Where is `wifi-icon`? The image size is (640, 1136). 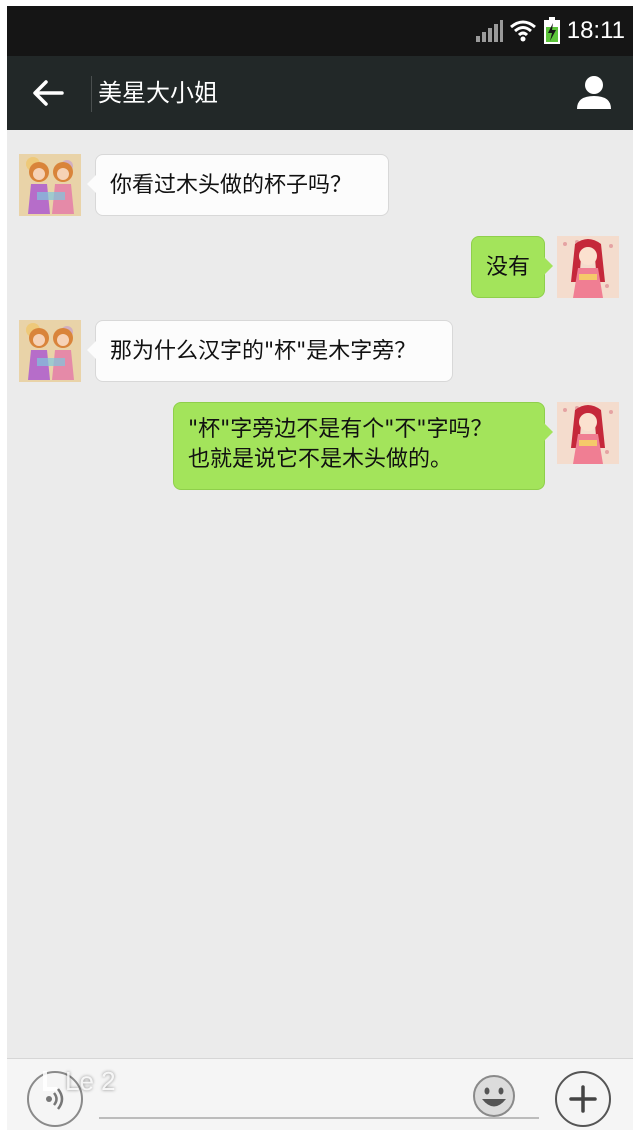
wifi-icon is located at coordinates (522, 31).